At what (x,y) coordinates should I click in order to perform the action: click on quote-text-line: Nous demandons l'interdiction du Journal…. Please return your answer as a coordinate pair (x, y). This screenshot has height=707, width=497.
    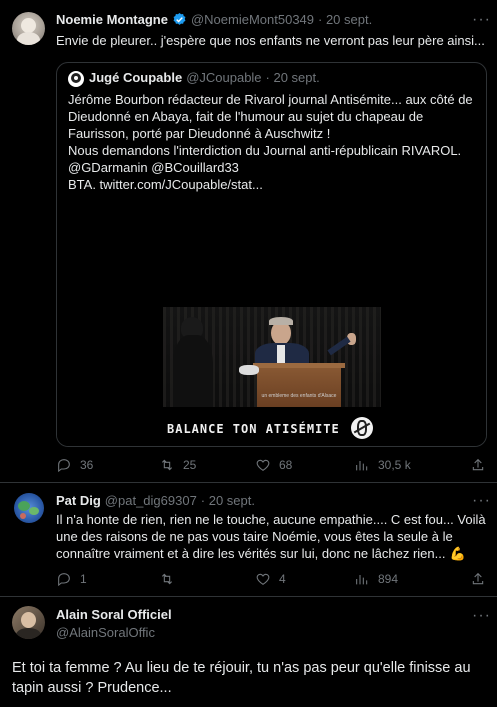
    Looking at the image, I should click on (265, 150).